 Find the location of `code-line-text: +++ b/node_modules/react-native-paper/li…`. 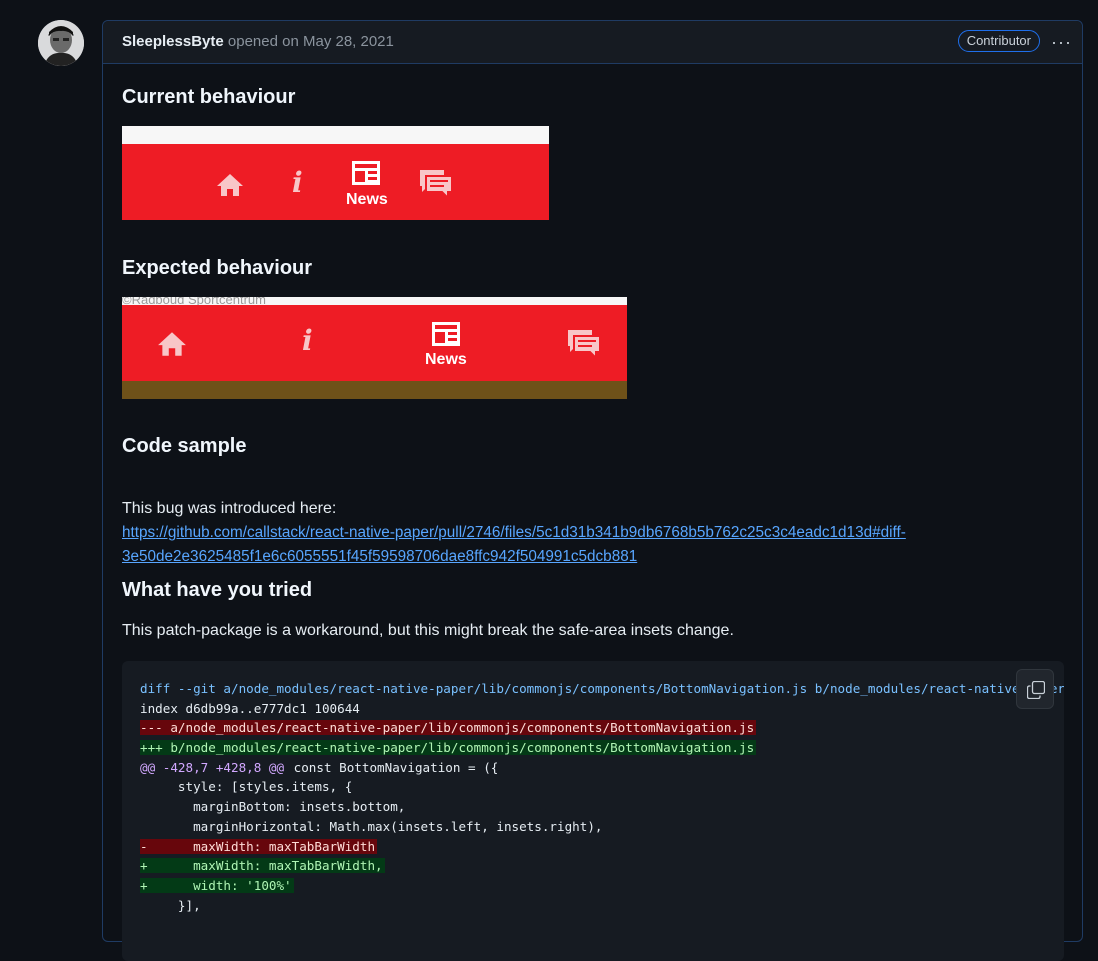

code-line-text: +++ b/node_modules/react-native-paper/li… is located at coordinates (448, 748).